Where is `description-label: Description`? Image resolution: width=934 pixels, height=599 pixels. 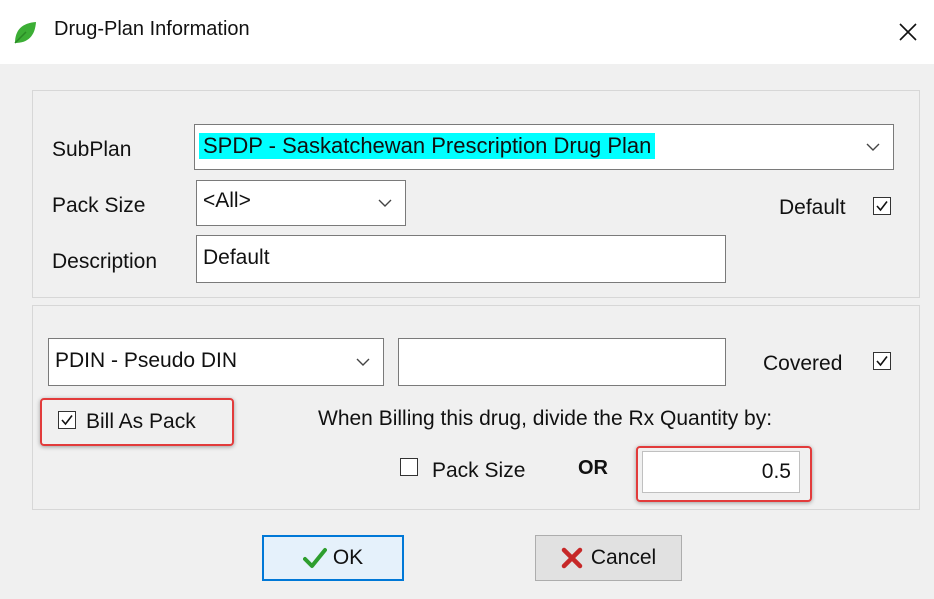
description-label: Description is located at coordinates (105, 261).